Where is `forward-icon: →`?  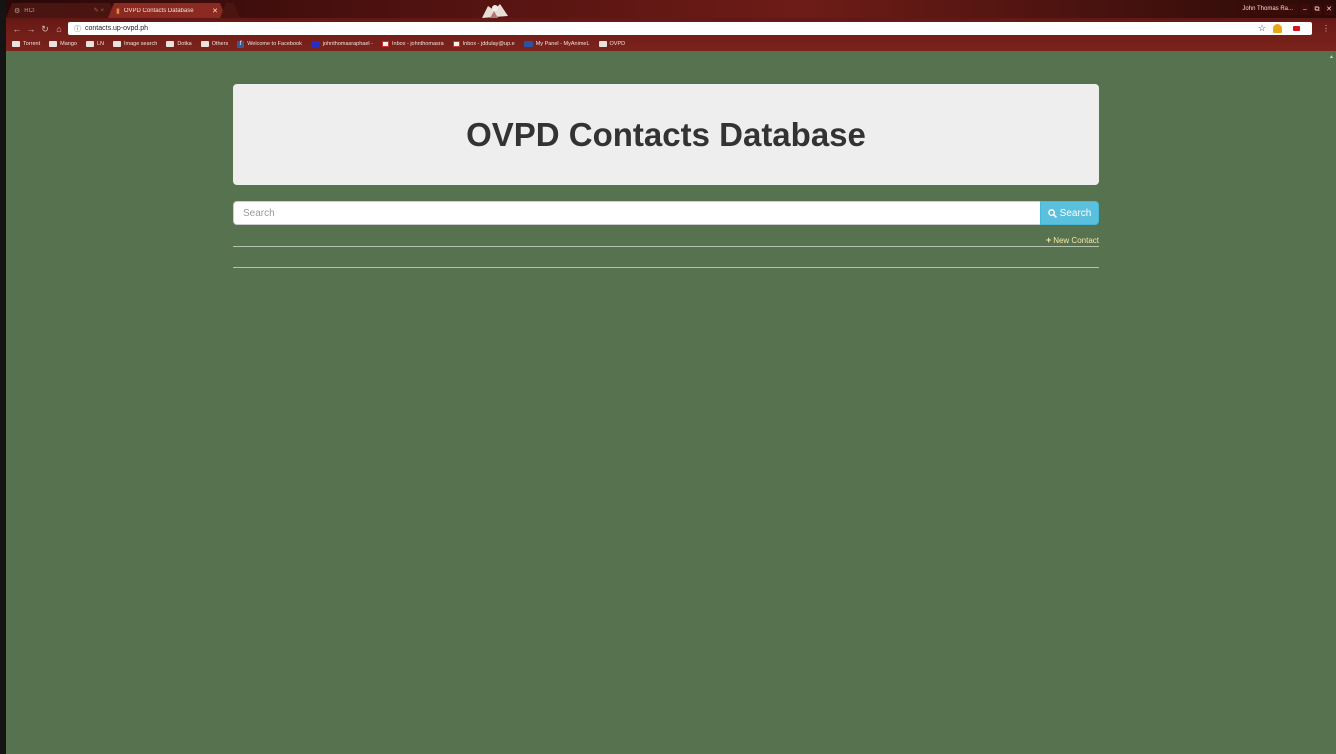 forward-icon: → is located at coordinates (31, 29).